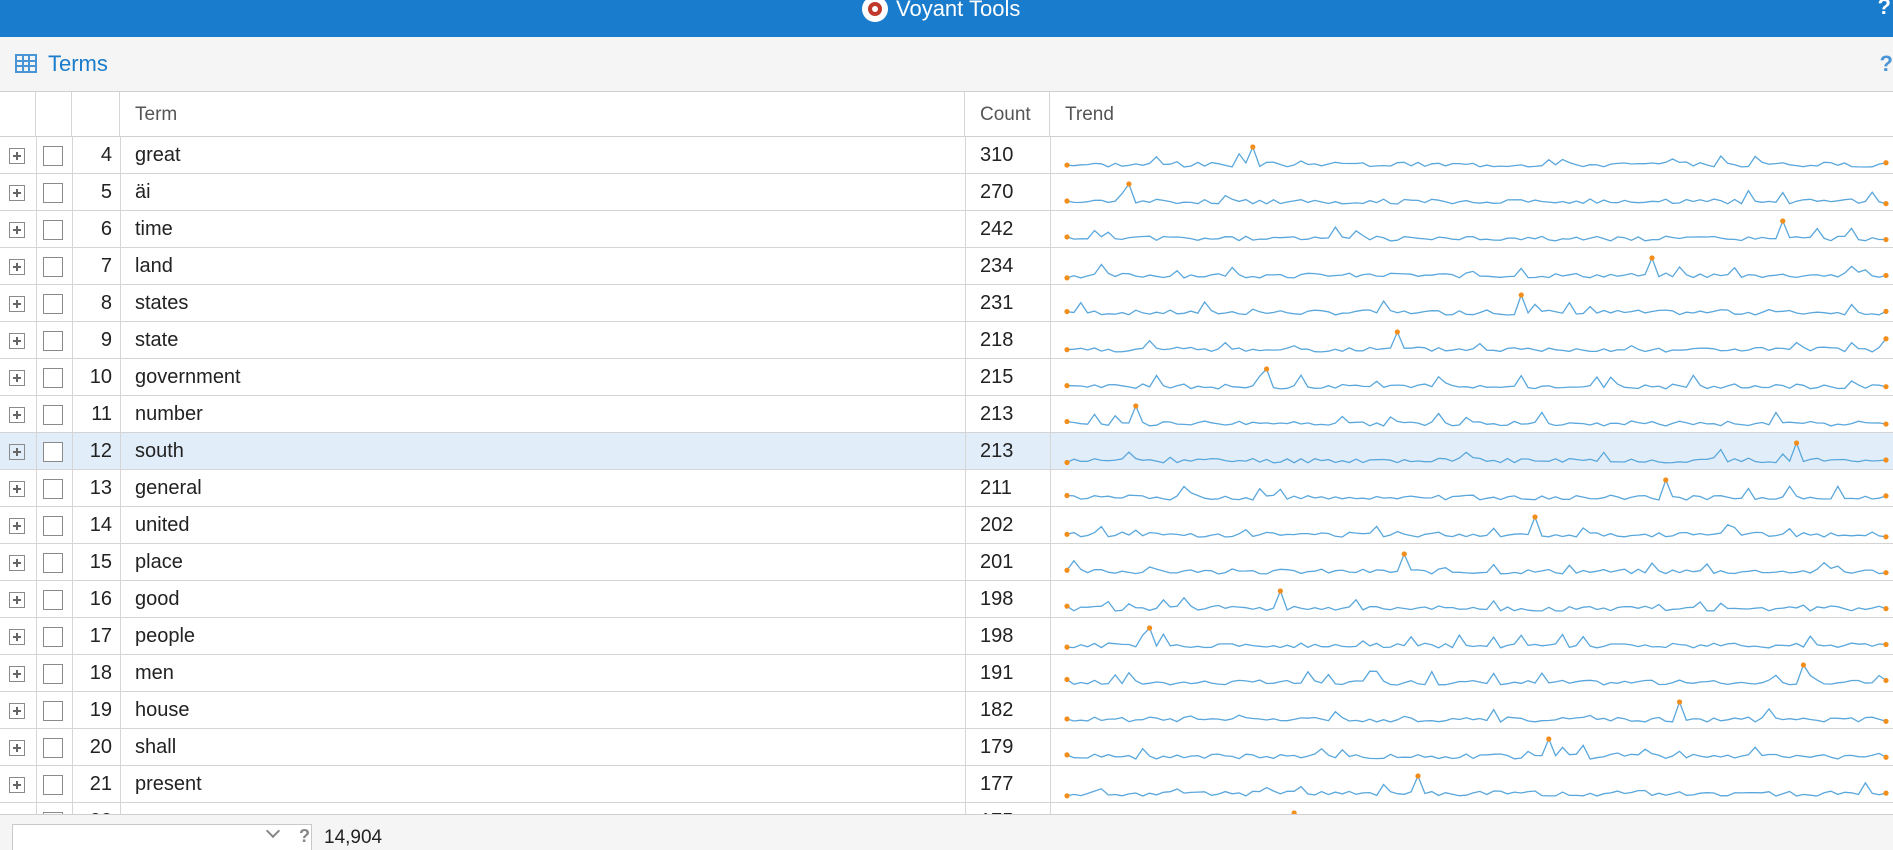 This screenshot has width=1893, height=850. What do you see at coordinates (159, 562) in the screenshot?
I see `term-cell: place` at bounding box center [159, 562].